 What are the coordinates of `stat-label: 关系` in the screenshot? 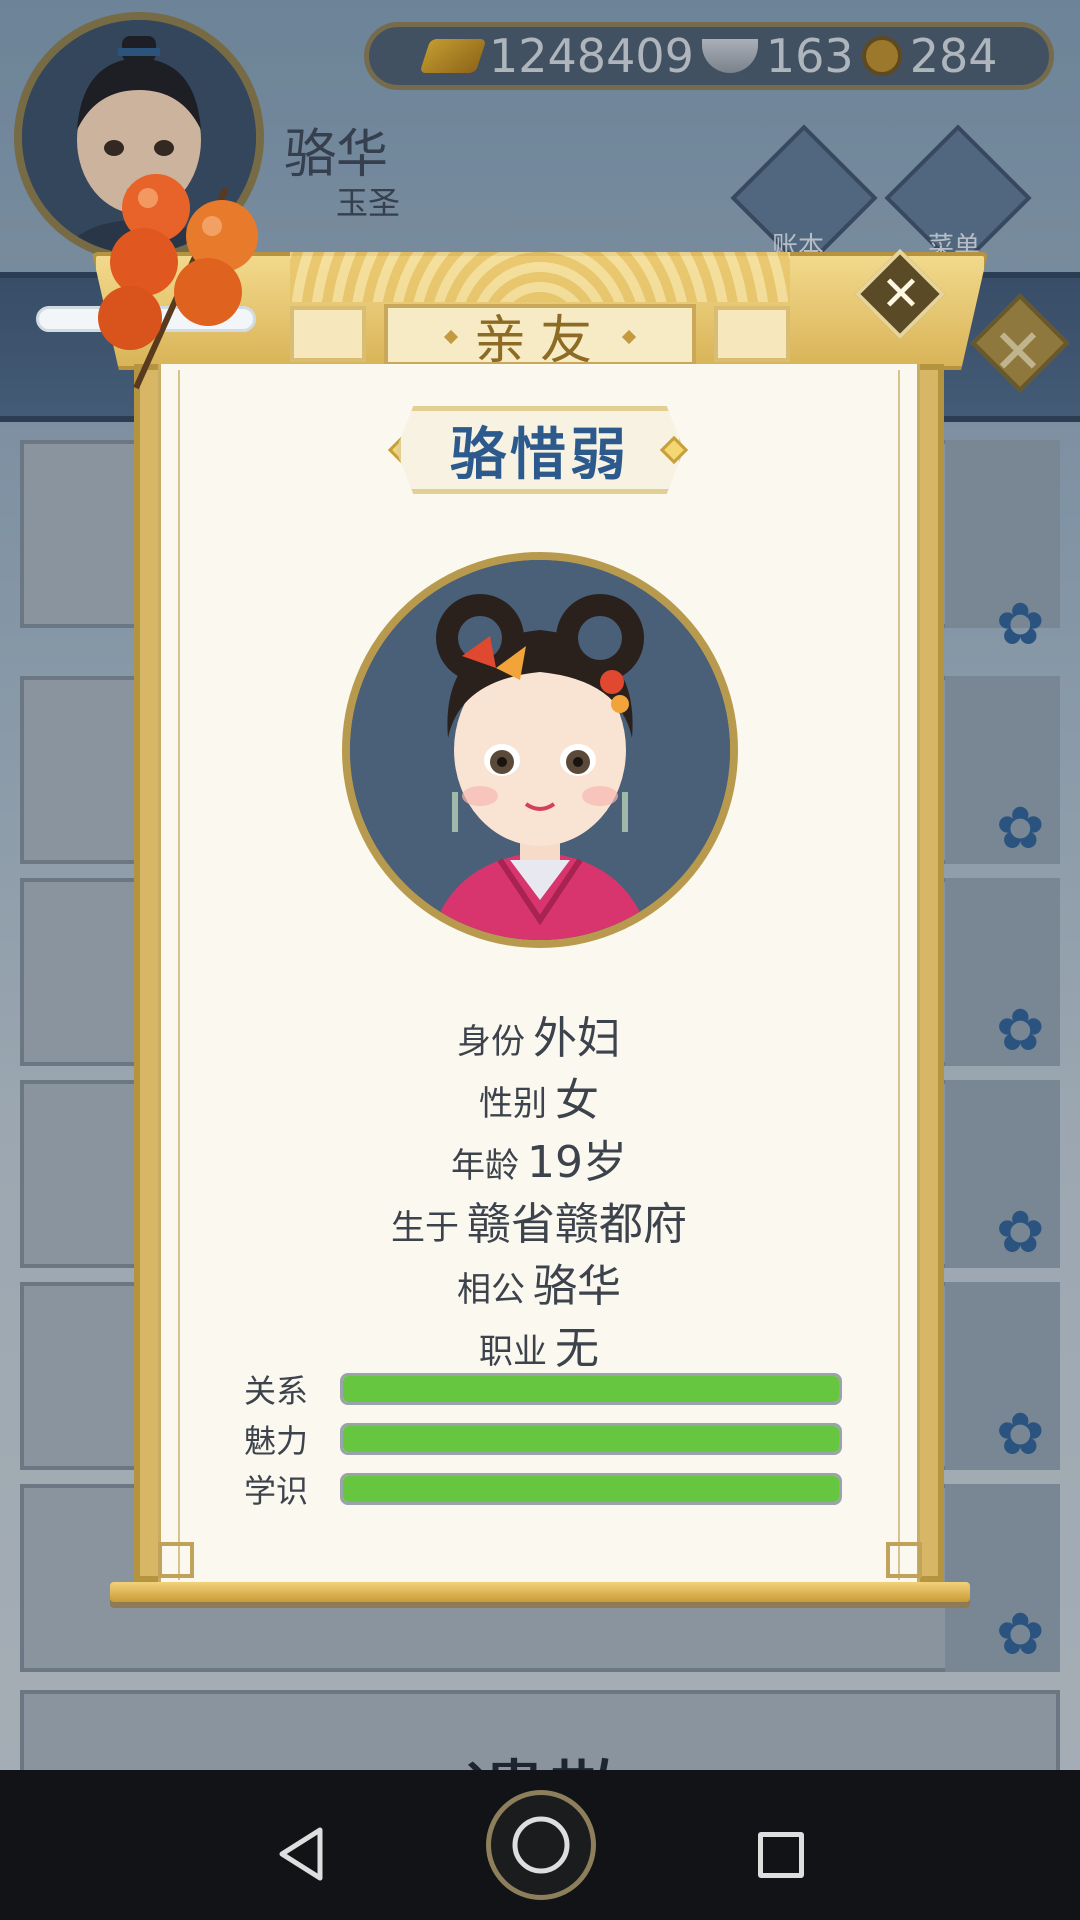 It's located at (276, 1391).